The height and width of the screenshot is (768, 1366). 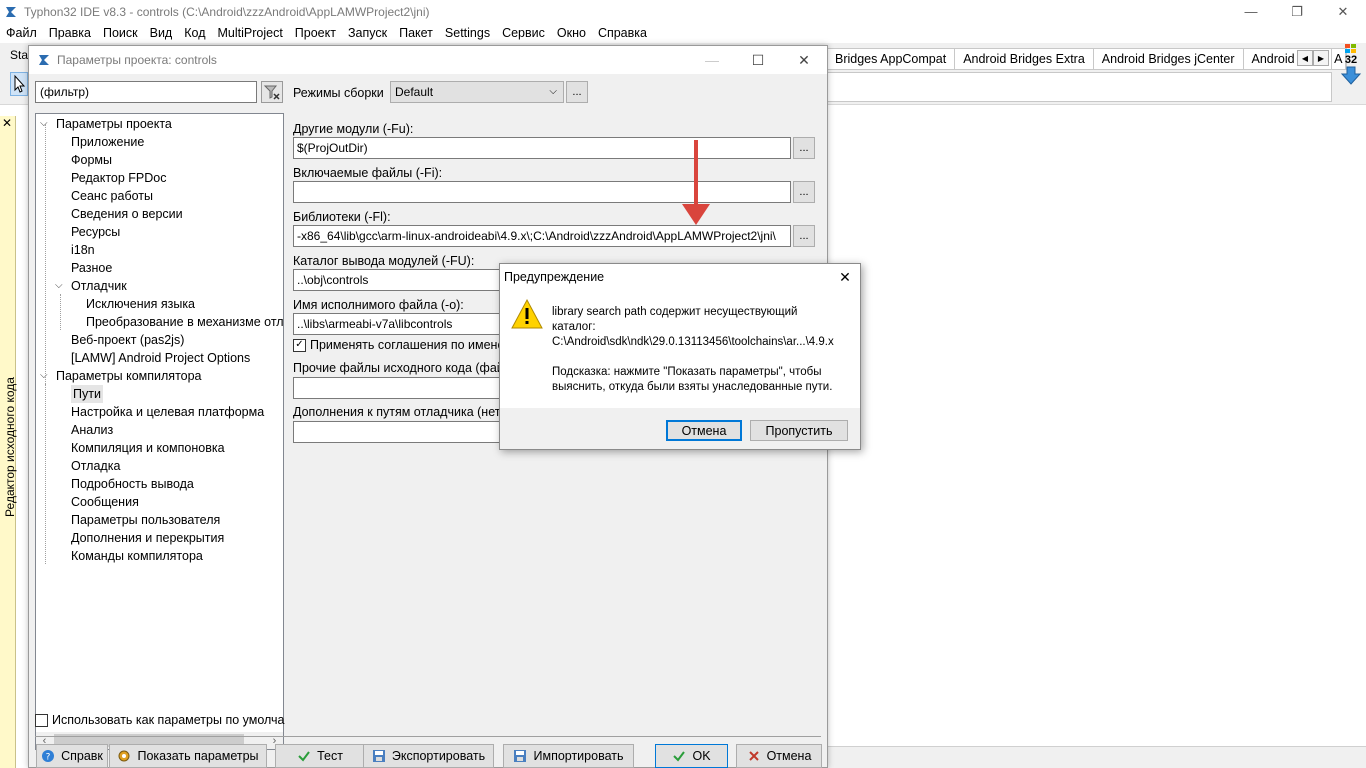 I want to click on tree-item: Отладчик, so click(x=99, y=286).